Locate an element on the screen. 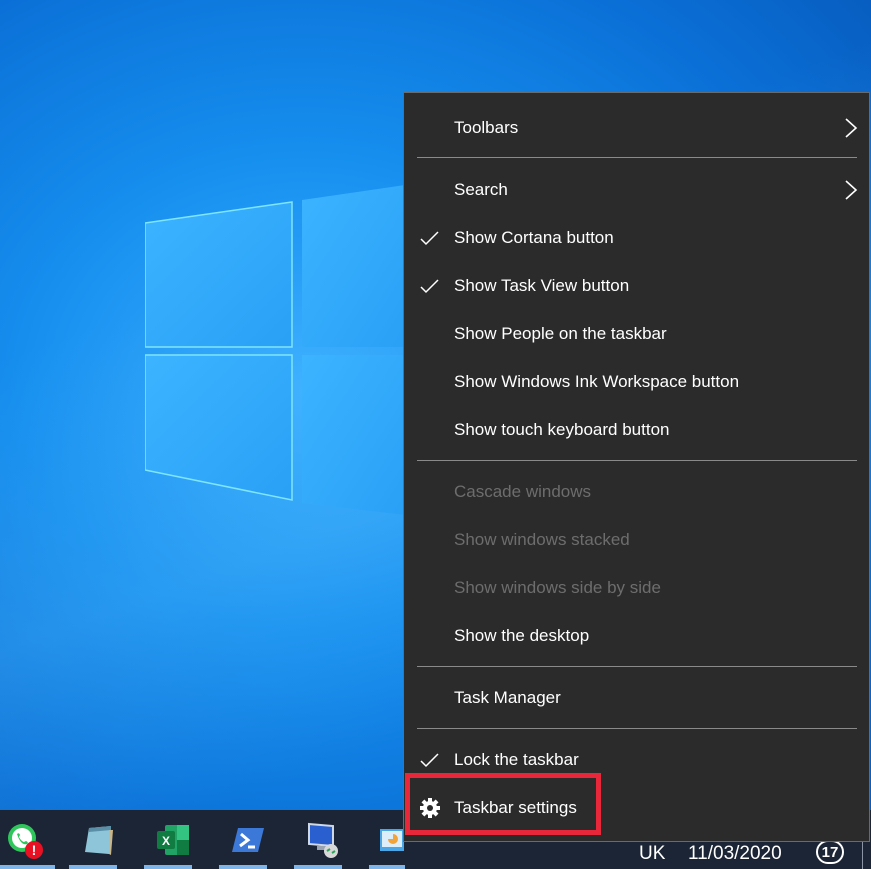 The height and width of the screenshot is (869, 871). menu-item-label: Show windows side by side is located at coordinates (557, 587).